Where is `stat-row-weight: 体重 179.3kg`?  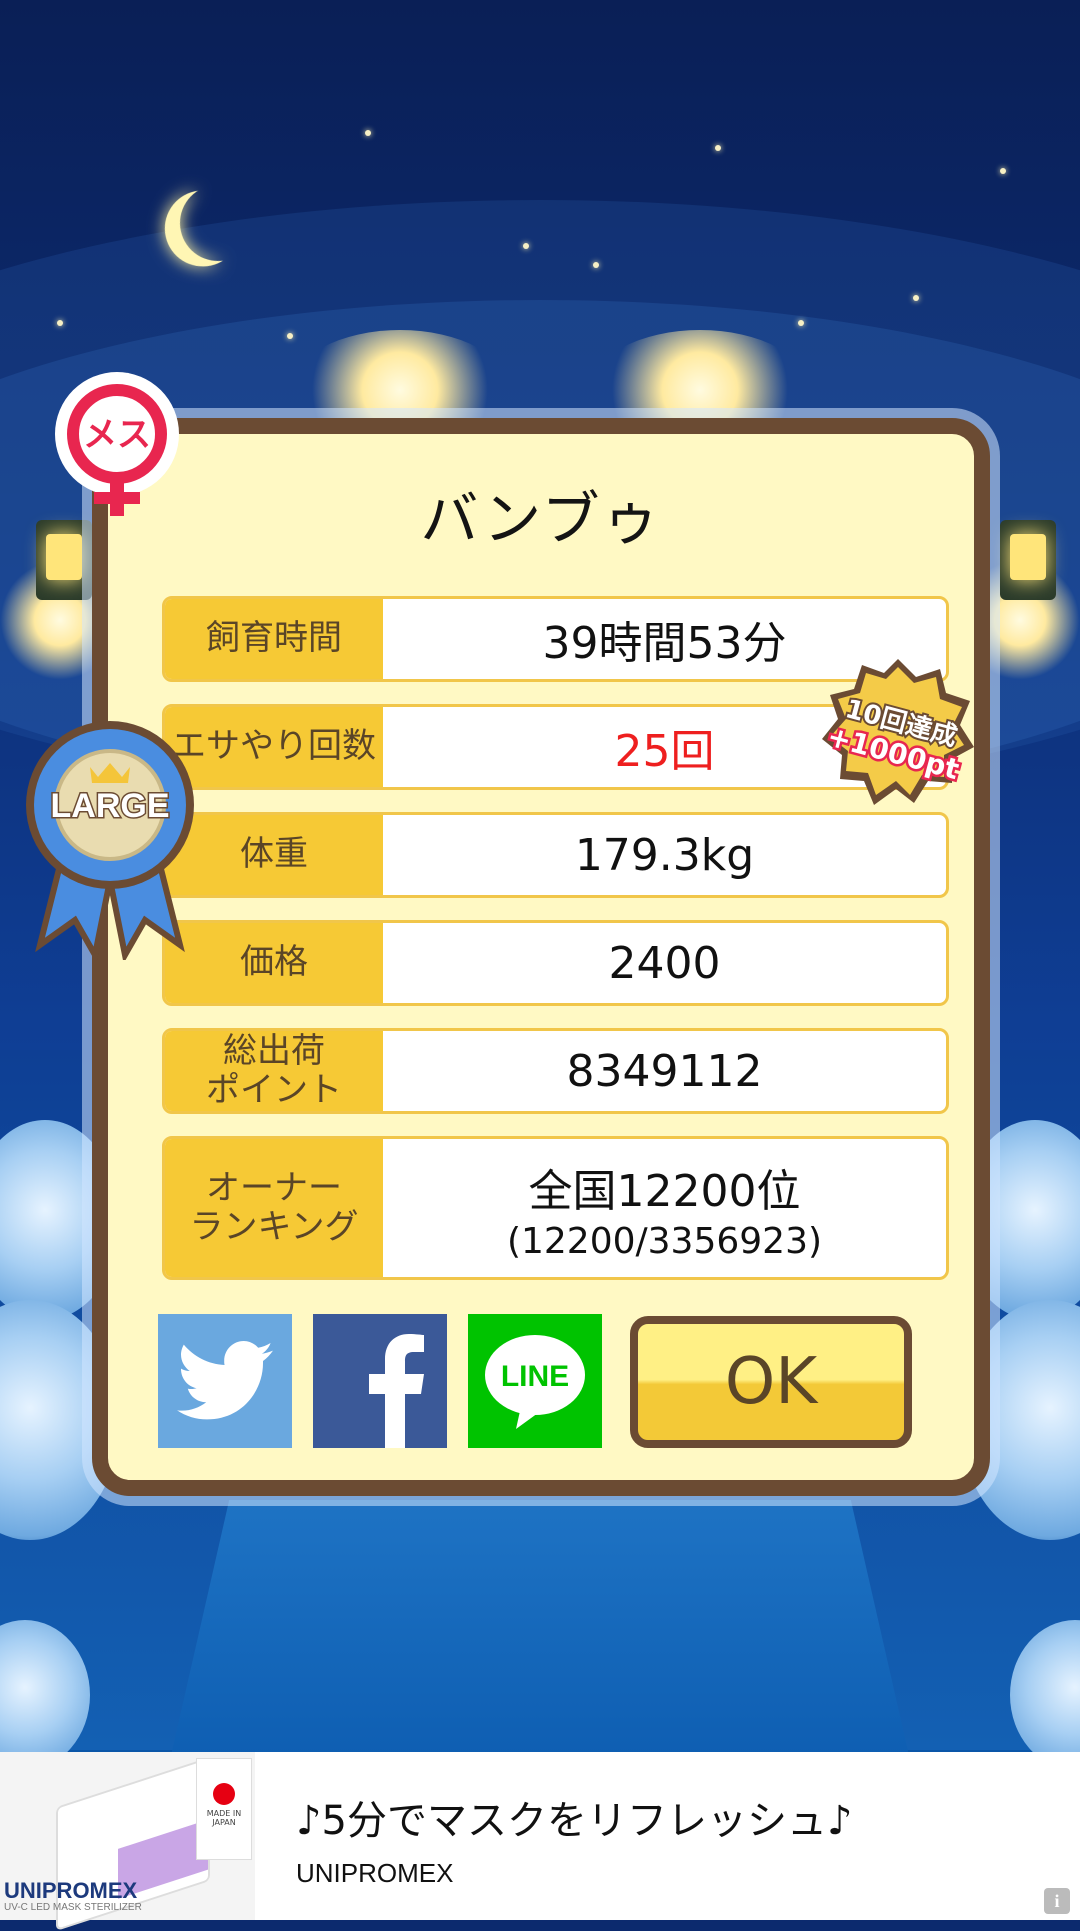 stat-row-weight: 体重 179.3kg is located at coordinates (555, 855).